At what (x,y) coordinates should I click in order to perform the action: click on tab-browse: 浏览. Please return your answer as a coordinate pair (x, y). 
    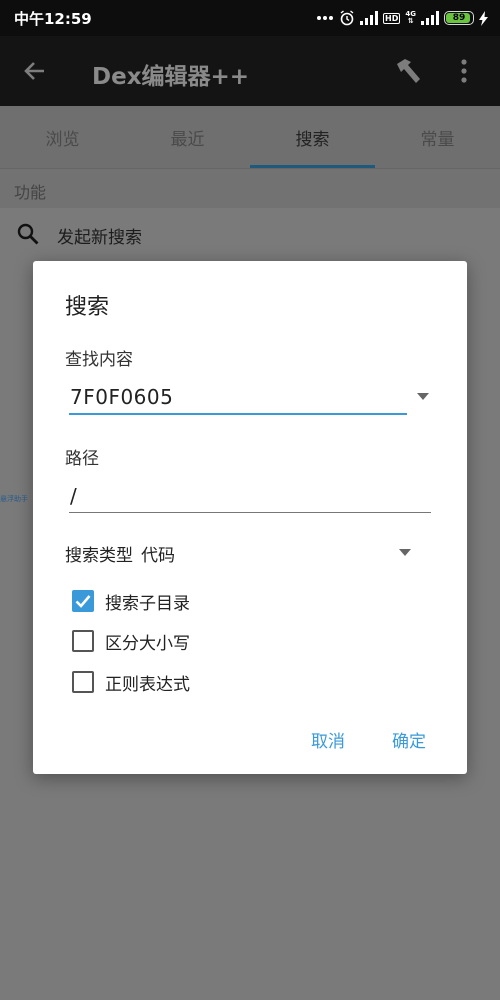
    Looking at the image, I should click on (62, 137).